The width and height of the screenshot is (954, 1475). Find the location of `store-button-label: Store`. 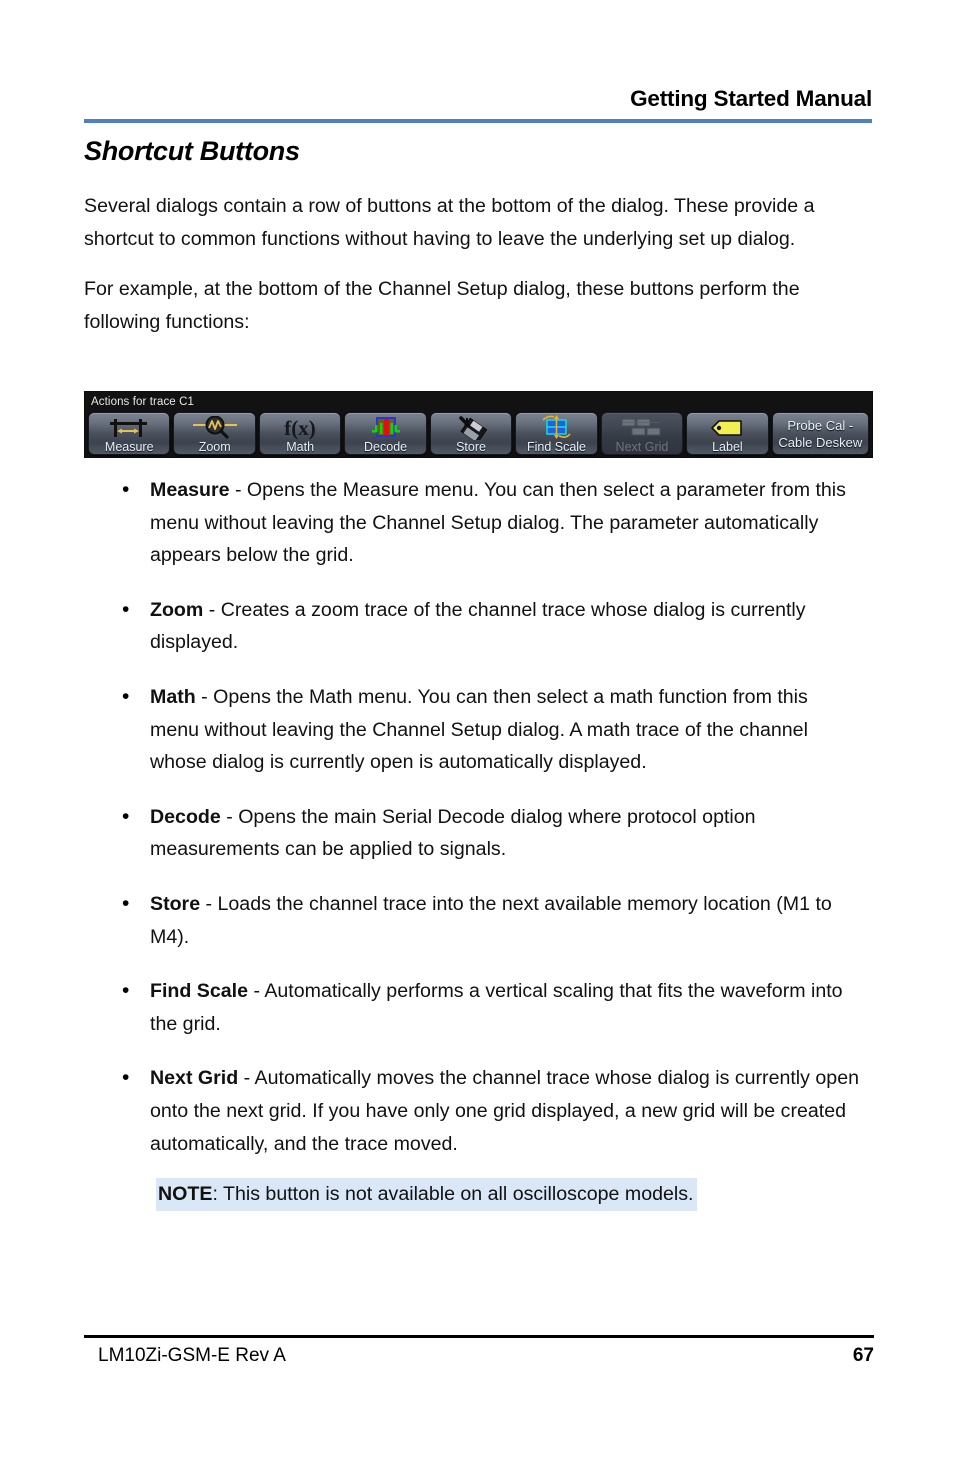

store-button-label: Store is located at coordinates (471, 447).